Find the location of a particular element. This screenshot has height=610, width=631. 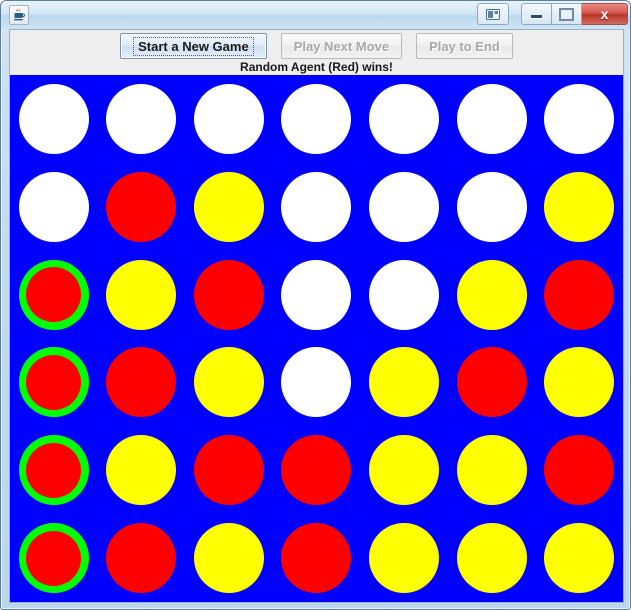

close-button: x is located at coordinates (605, 14).